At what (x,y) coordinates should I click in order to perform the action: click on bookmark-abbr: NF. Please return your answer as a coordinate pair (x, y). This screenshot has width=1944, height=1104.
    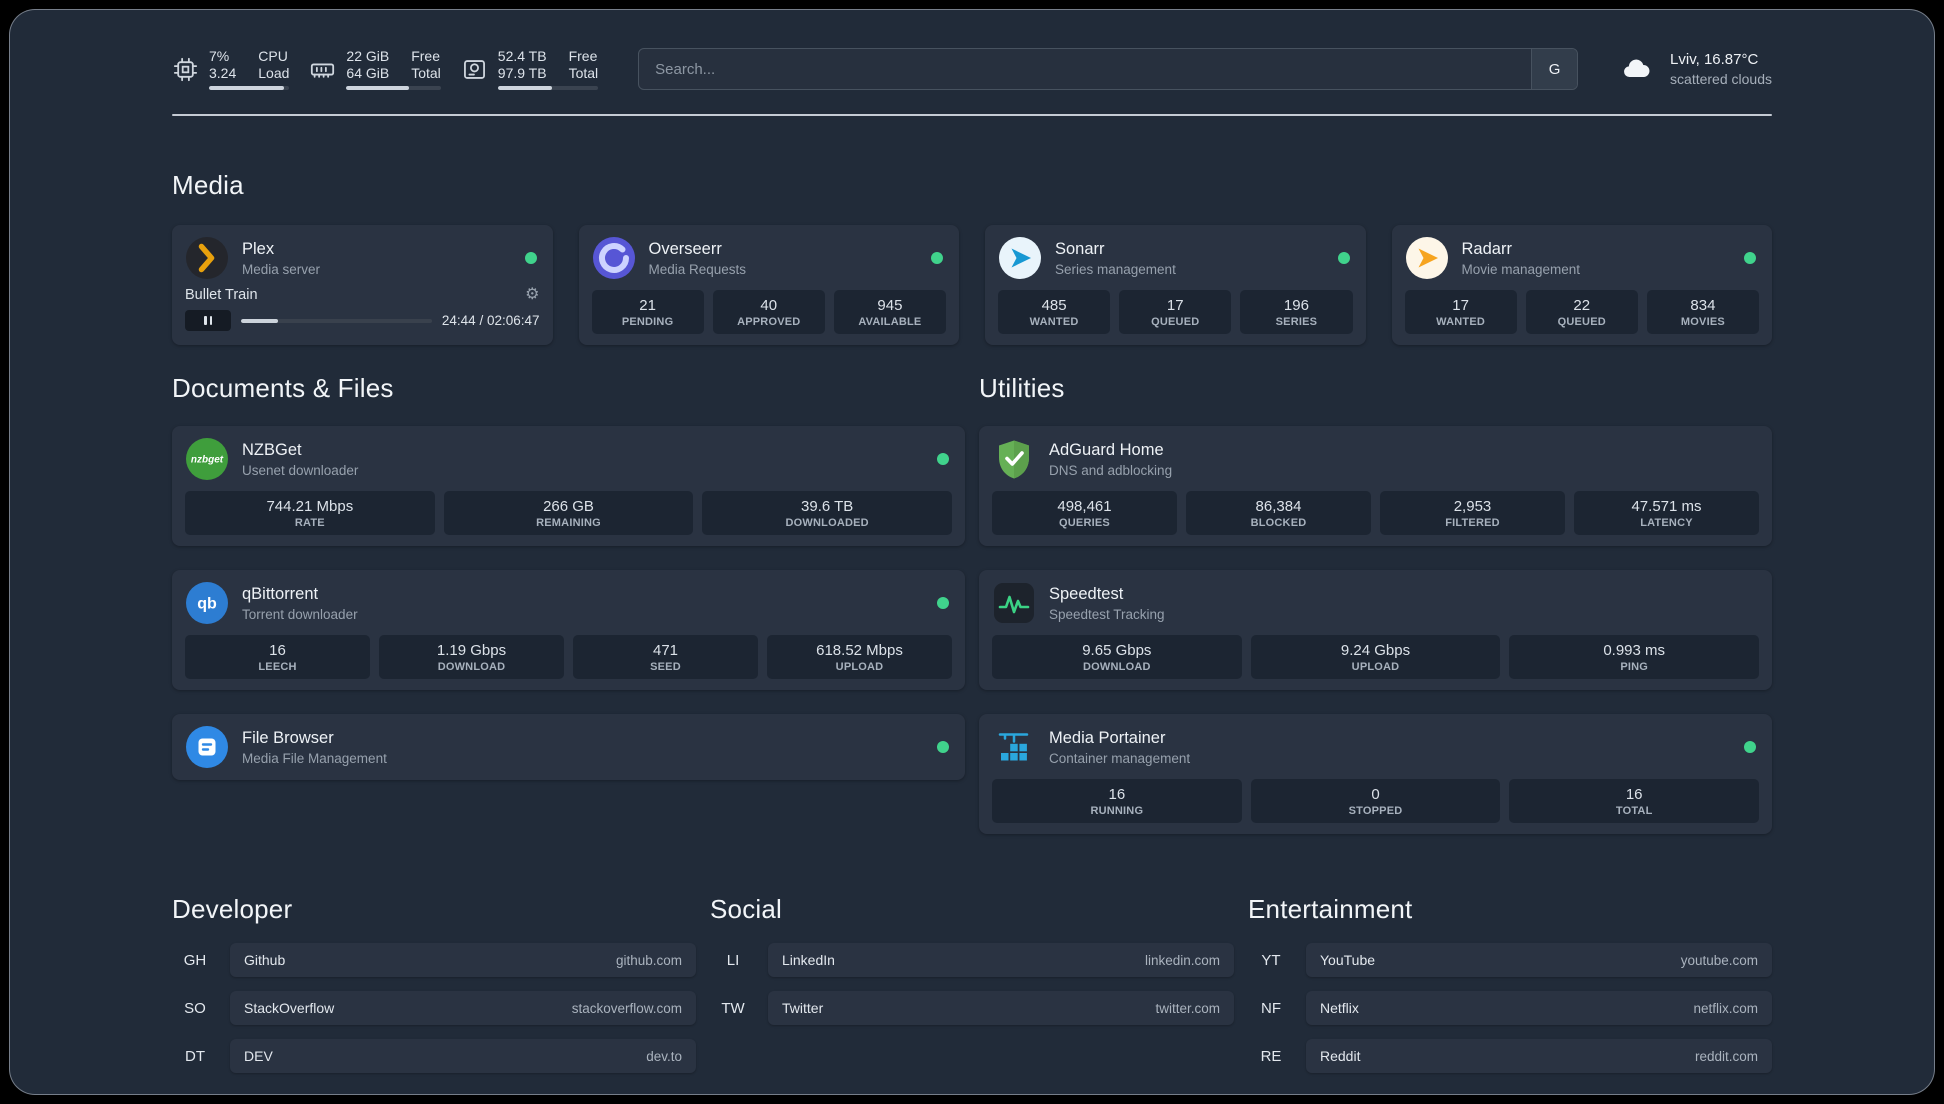
    Looking at the image, I should click on (1271, 1008).